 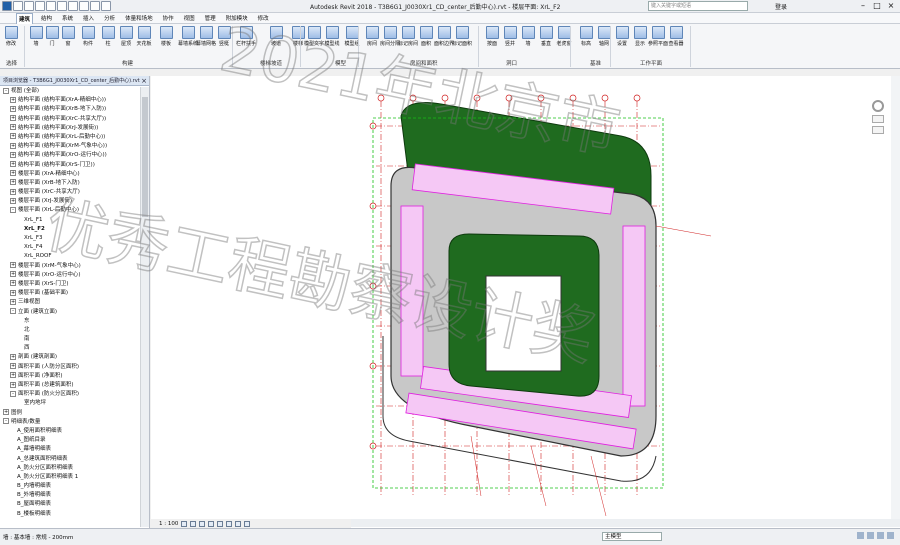 I want to click on search-input: 键入关键字或短语, so click(x=698, y=6).